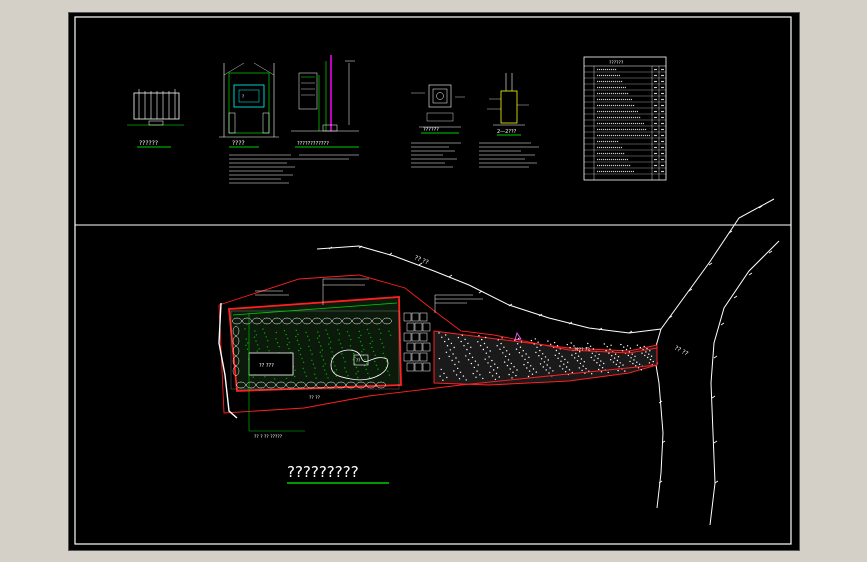 This screenshot has height=562, width=867. What do you see at coordinates (509, 120) in the screenshot?
I see `section-2-2-detail: 2—2???` at bounding box center [509, 120].